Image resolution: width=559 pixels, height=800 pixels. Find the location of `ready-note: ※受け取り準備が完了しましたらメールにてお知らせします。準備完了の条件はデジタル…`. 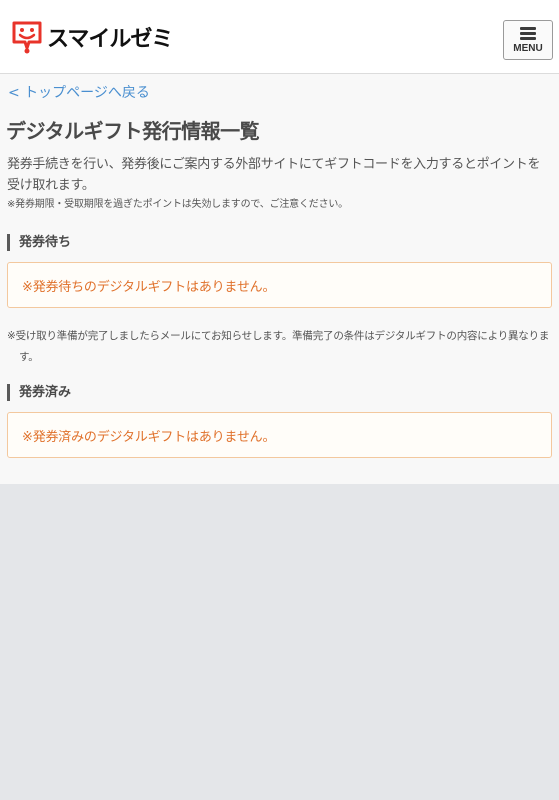

ready-note: ※受け取り準備が完了しましたらメールにてお知らせします。準備完了の条件はデジタル… is located at coordinates (278, 346).